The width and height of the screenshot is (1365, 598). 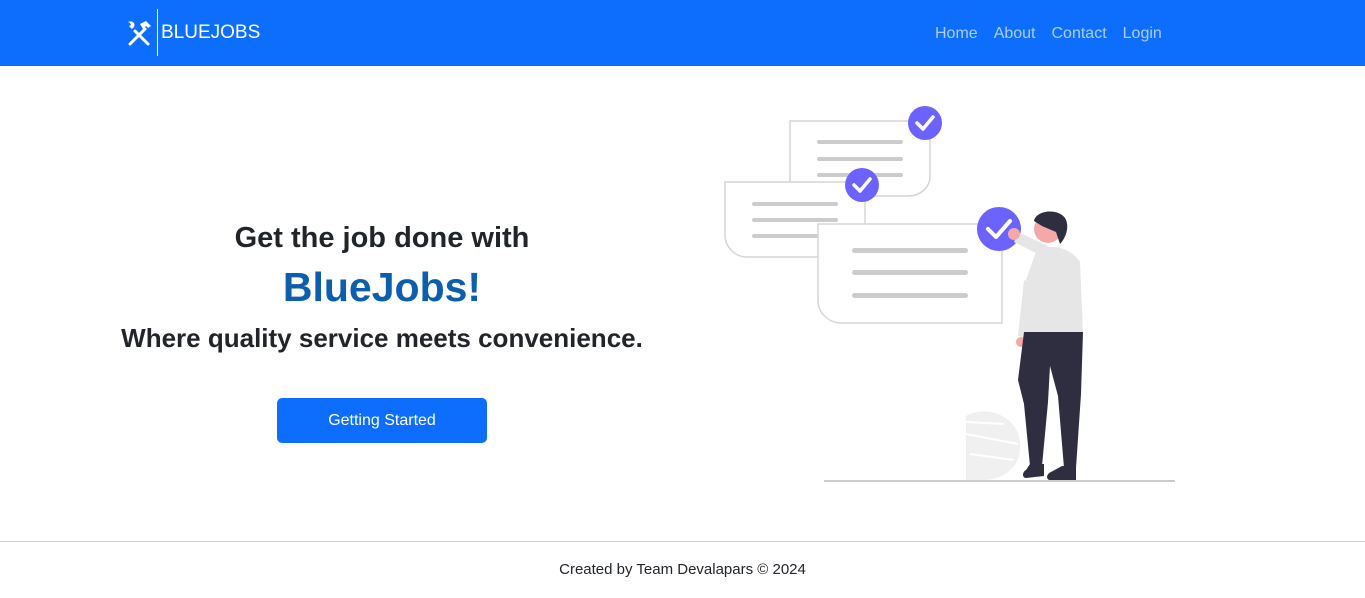 I want to click on hammer-wrench-icon, so click(x=139, y=32).